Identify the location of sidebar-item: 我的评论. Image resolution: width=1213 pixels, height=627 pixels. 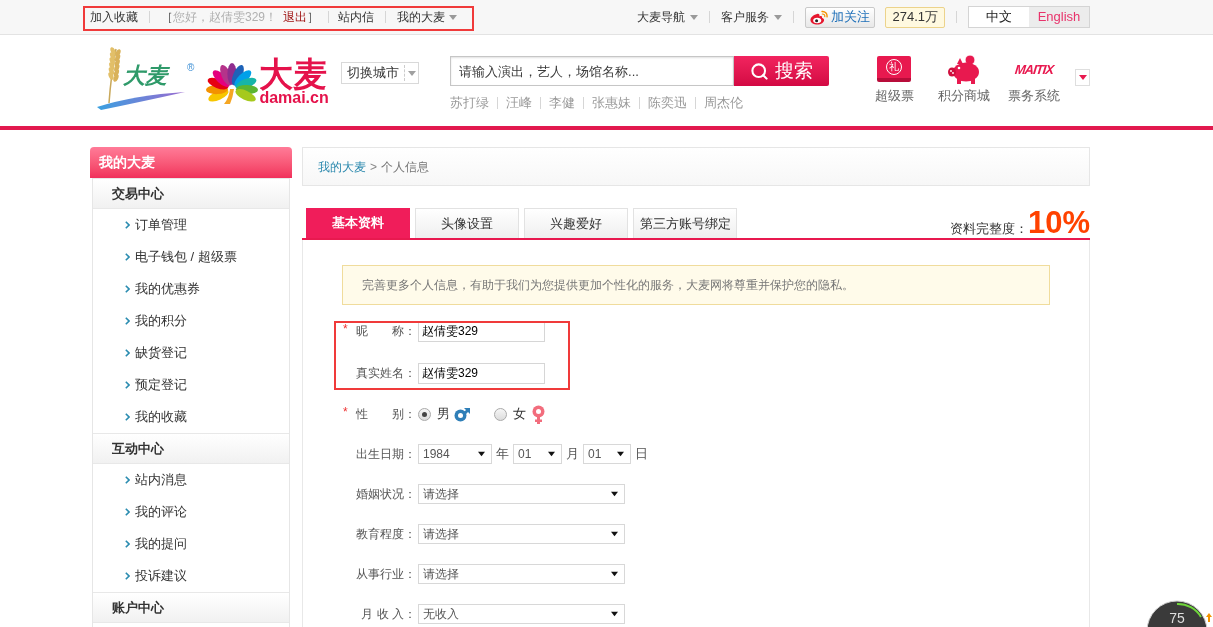
(191, 512).